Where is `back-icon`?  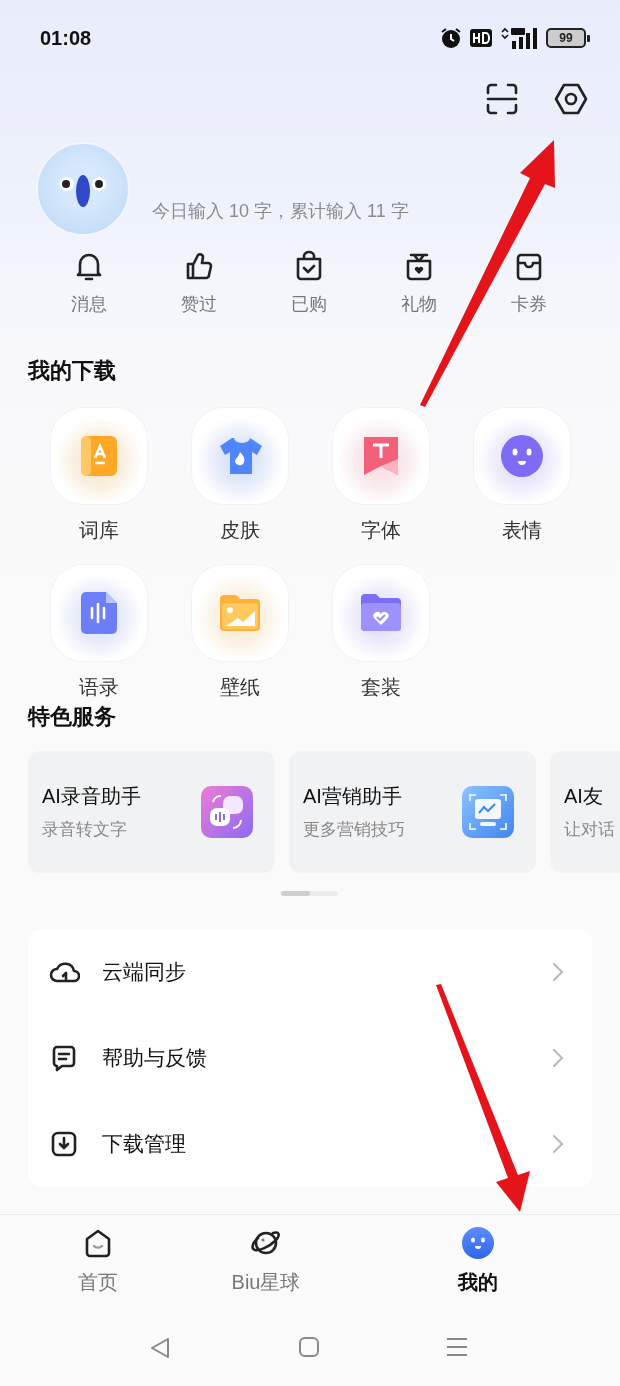 back-icon is located at coordinates (160, 1348).